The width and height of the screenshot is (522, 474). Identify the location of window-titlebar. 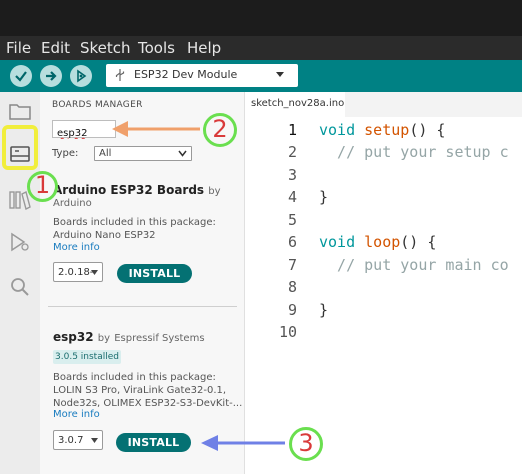
(261, 18).